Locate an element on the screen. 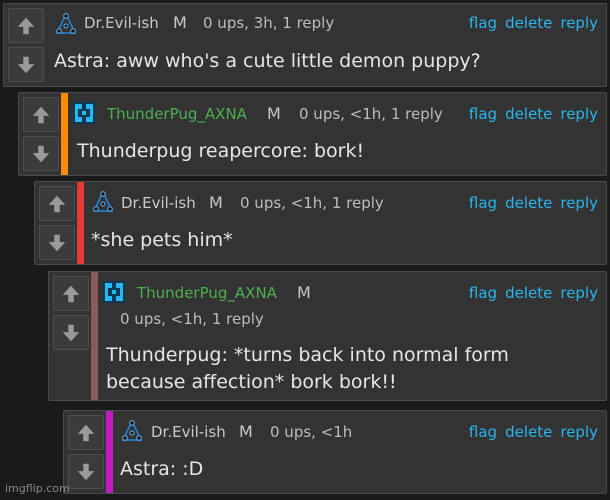 The width and height of the screenshot is (610, 500). comment-text: Thunderpug: *turns back into normal form is located at coordinates (307, 355).